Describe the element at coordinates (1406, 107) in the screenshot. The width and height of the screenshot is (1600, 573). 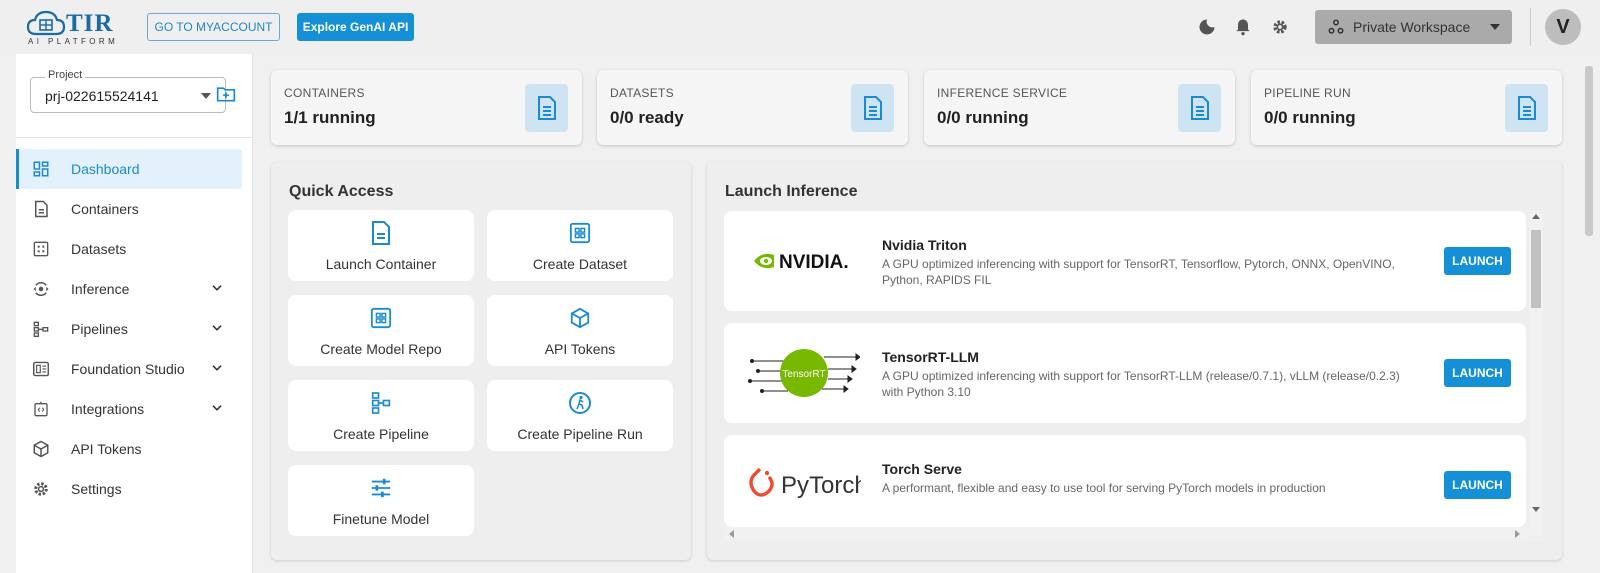
I see `stat-card-pipeline-run: PIPELINE RUN 0/0 running` at that location.